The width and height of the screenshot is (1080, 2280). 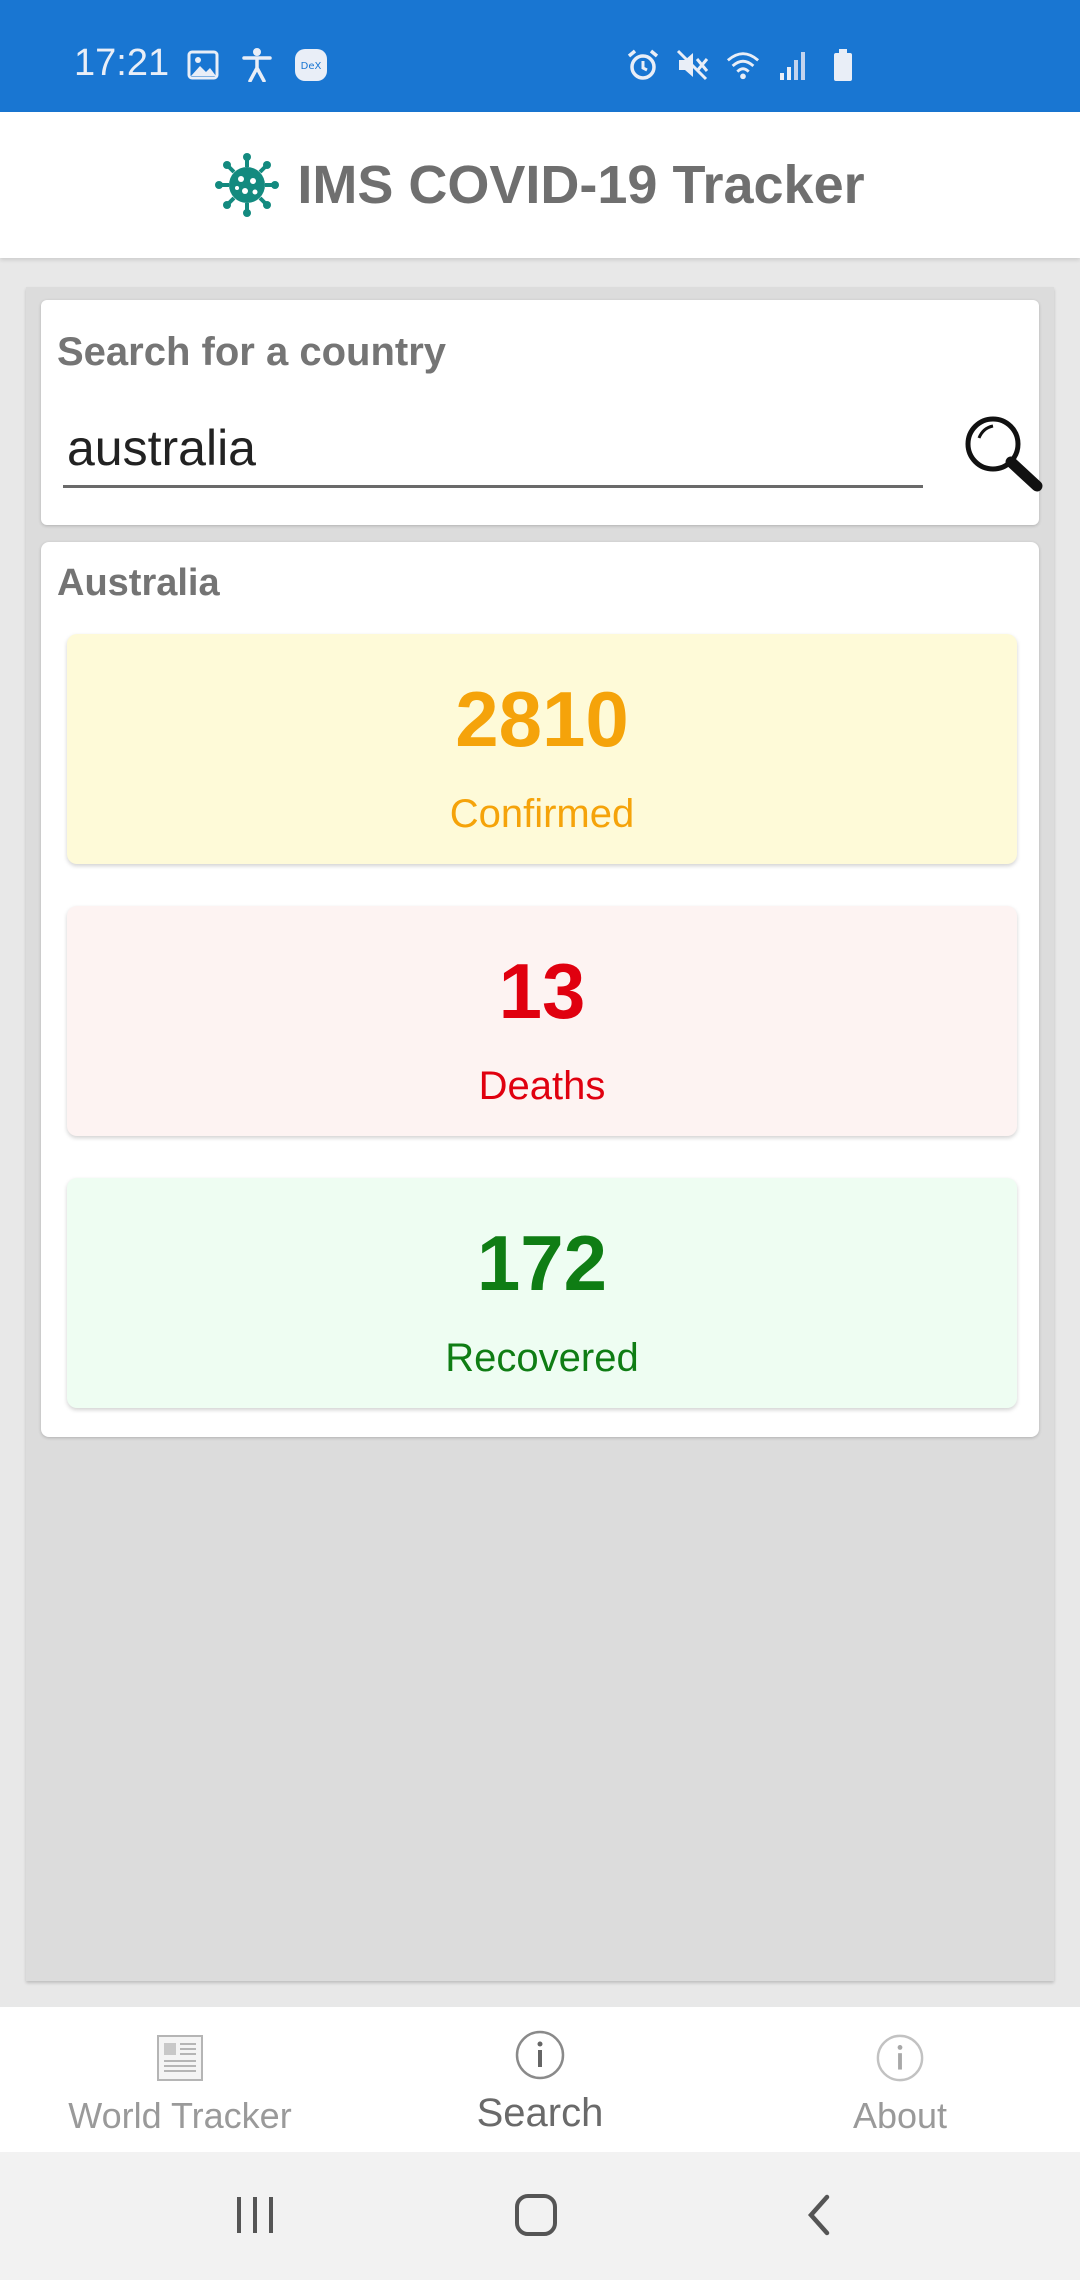 I want to click on virus-icon, so click(x=247, y=185).